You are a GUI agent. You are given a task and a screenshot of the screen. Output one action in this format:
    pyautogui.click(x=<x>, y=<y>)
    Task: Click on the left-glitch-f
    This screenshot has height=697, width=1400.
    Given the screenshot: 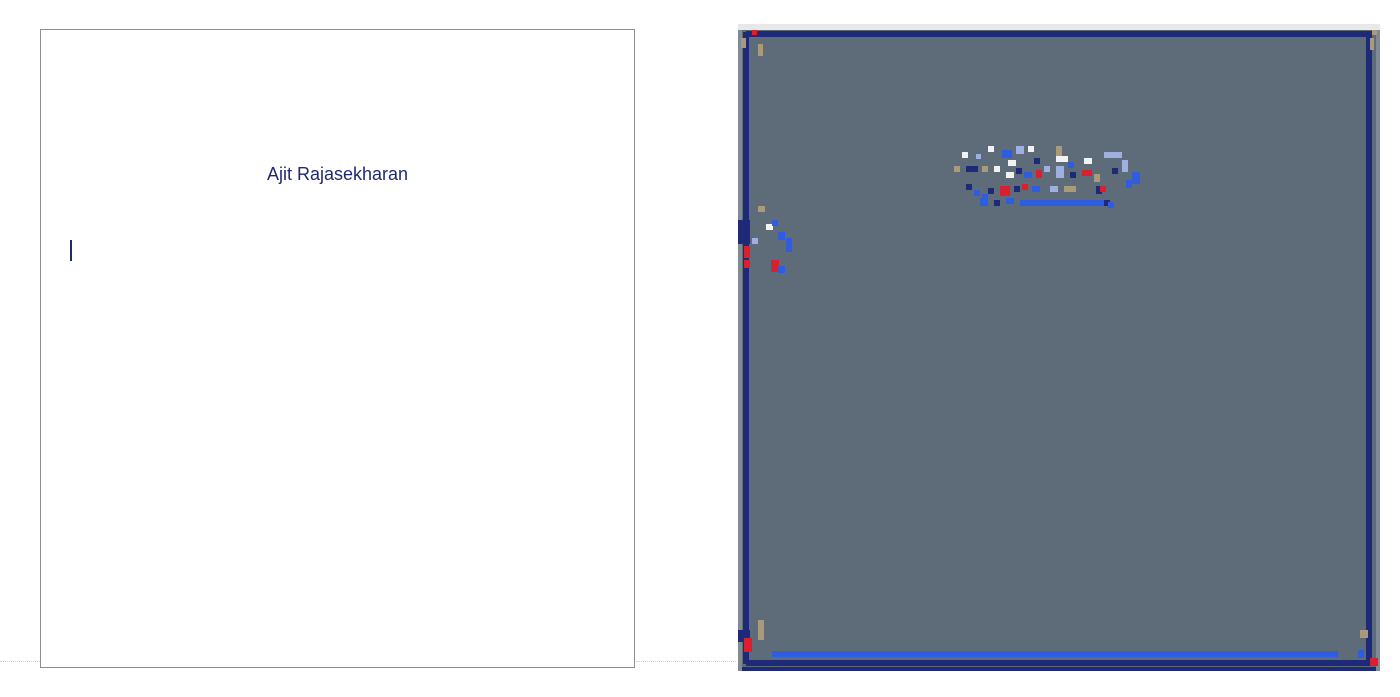 What is the action you would take?
    pyautogui.click(x=755, y=241)
    